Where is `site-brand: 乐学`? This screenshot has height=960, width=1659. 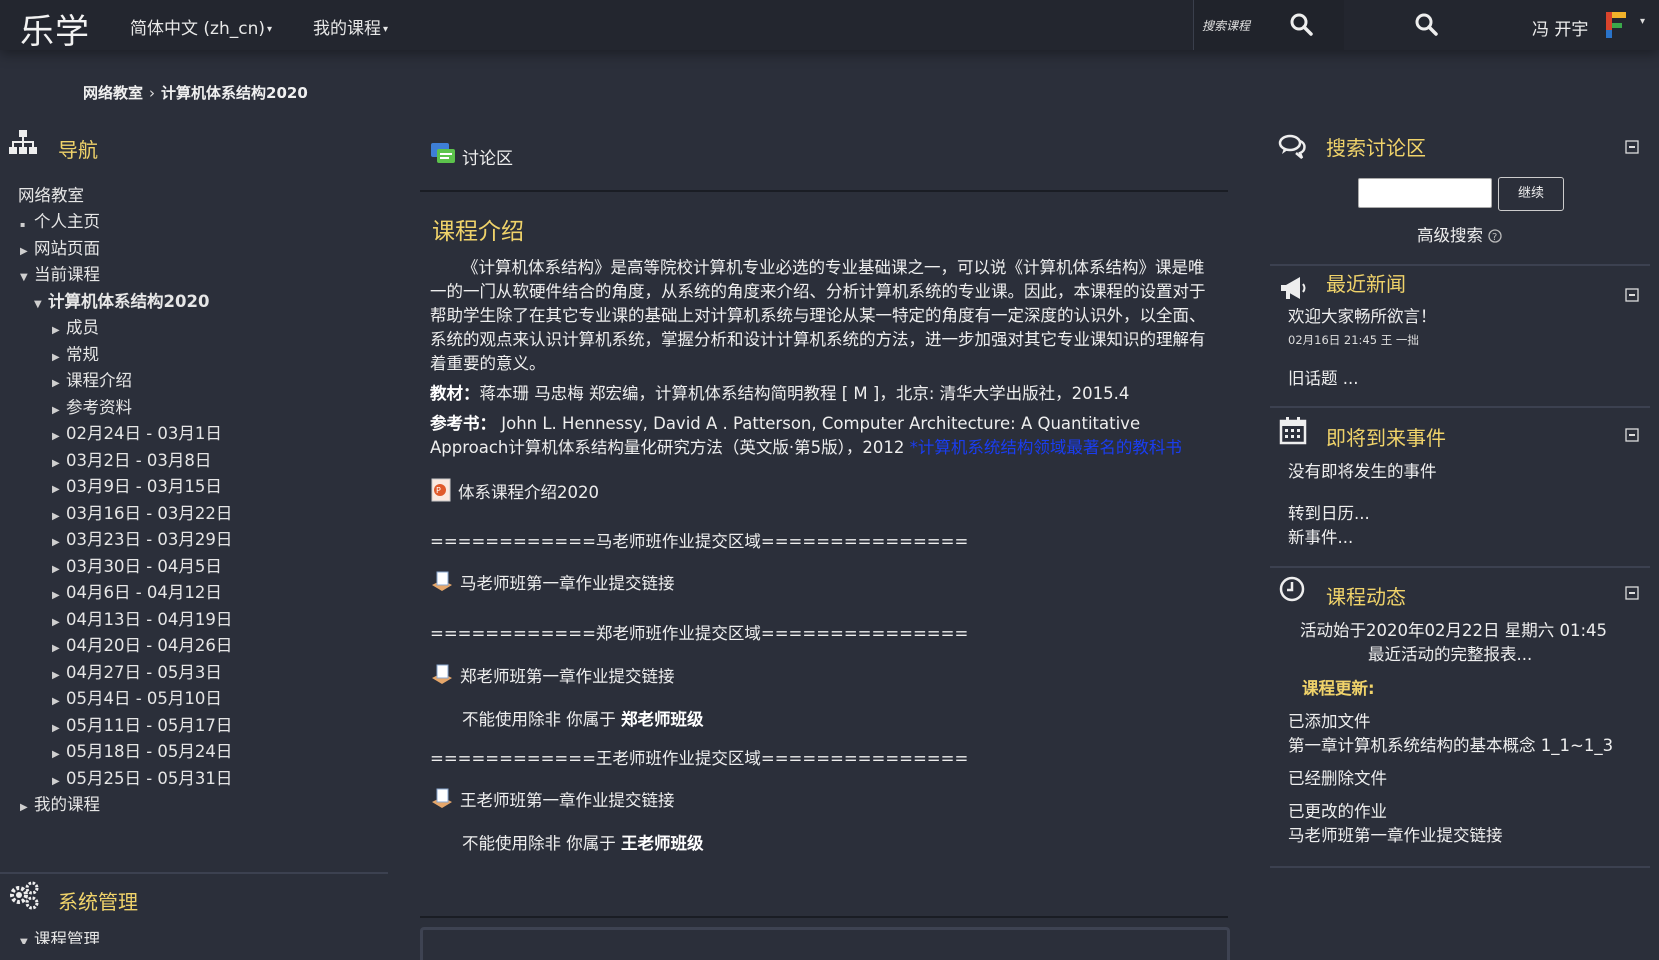
site-brand: 乐学 is located at coordinates (55, 28).